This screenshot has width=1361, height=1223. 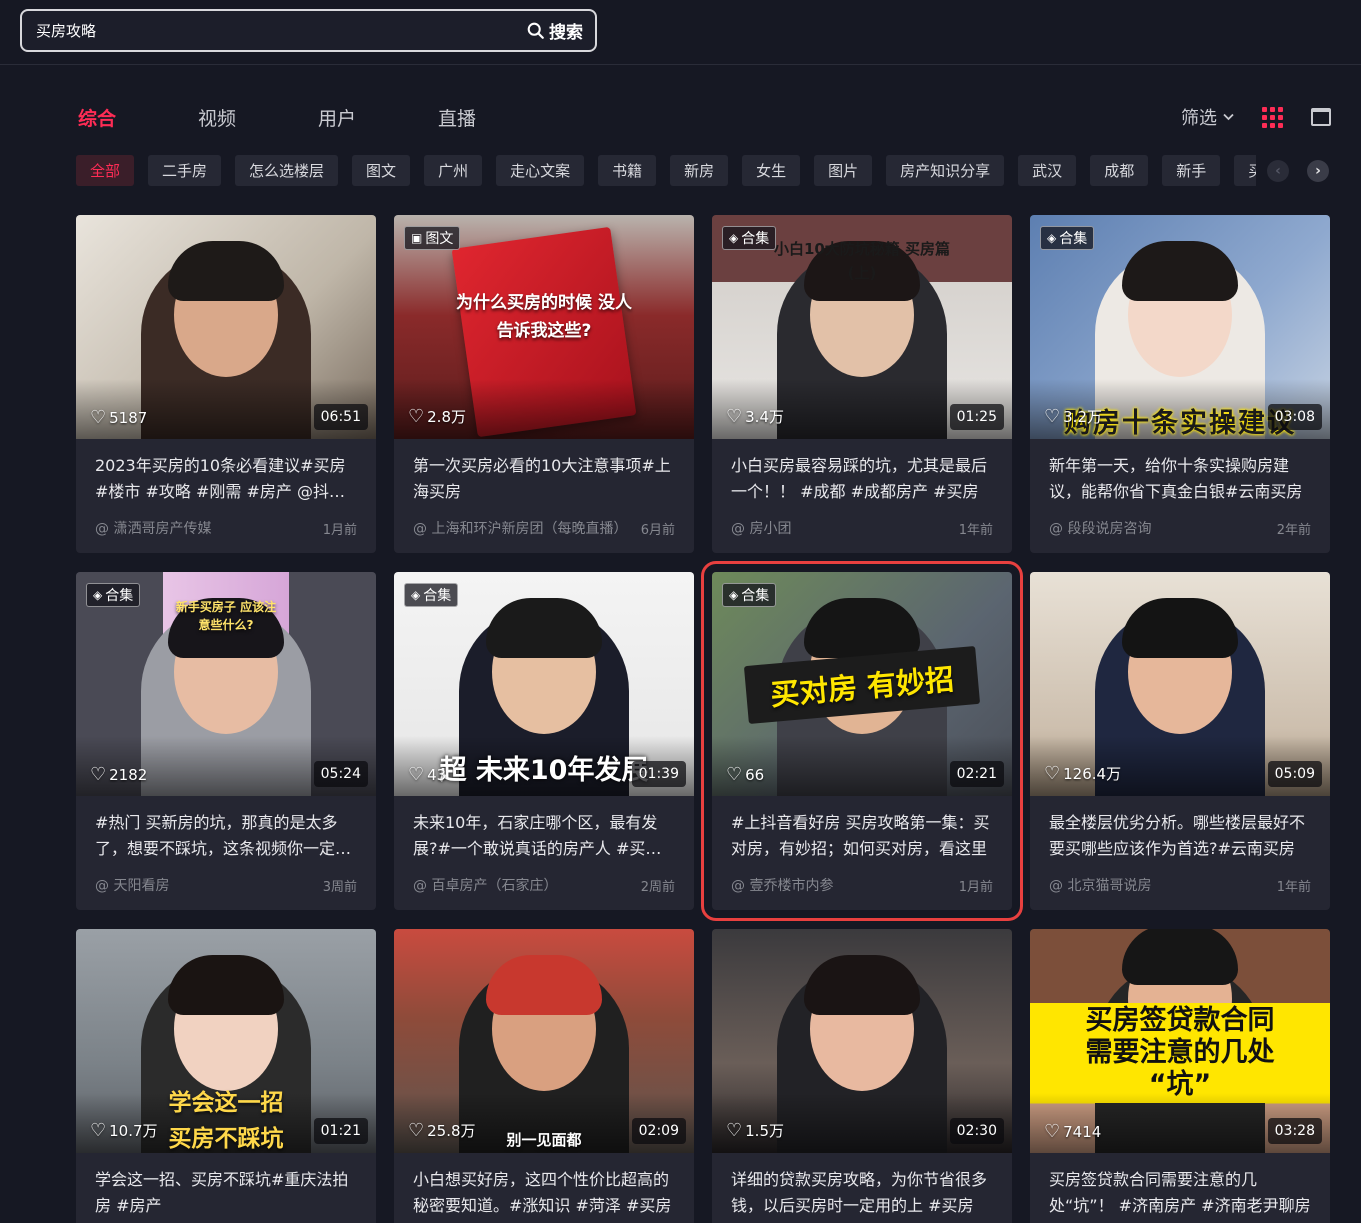 What do you see at coordinates (755, 416) in the screenshot?
I see `like-count: ♡ 3.4万` at bounding box center [755, 416].